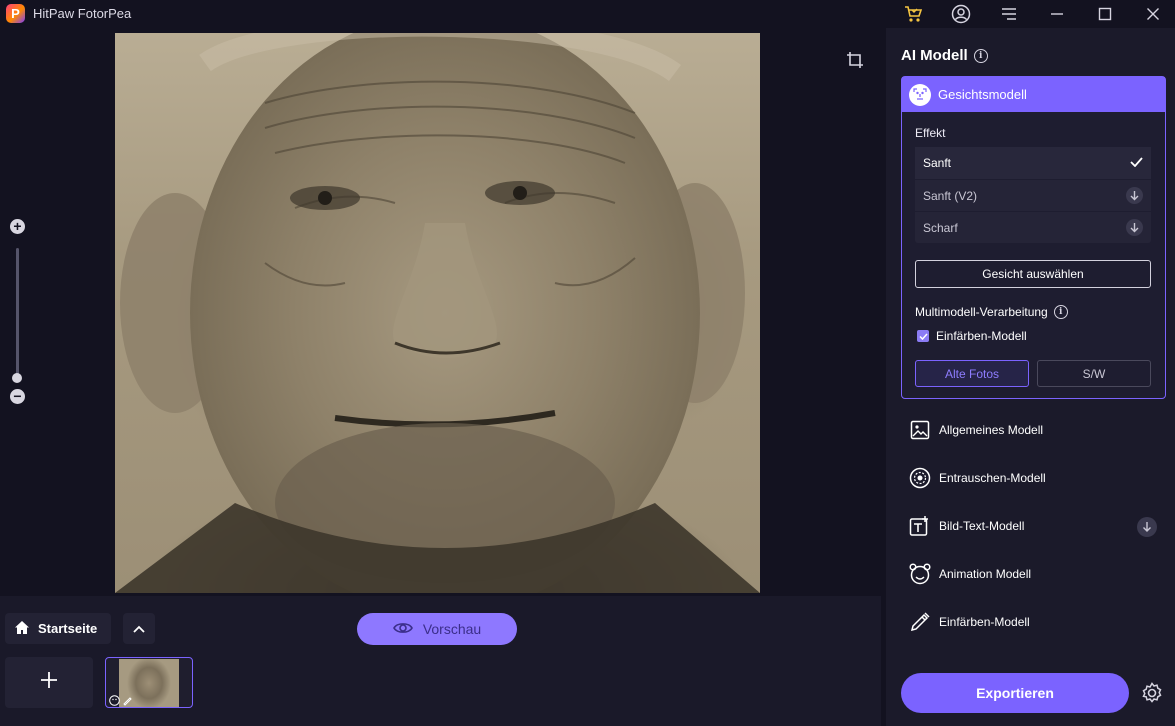 This screenshot has width=1175, height=726. Describe the element at coordinates (972, 373) in the screenshot. I see `old-photos-option: Alte Fotos` at that location.